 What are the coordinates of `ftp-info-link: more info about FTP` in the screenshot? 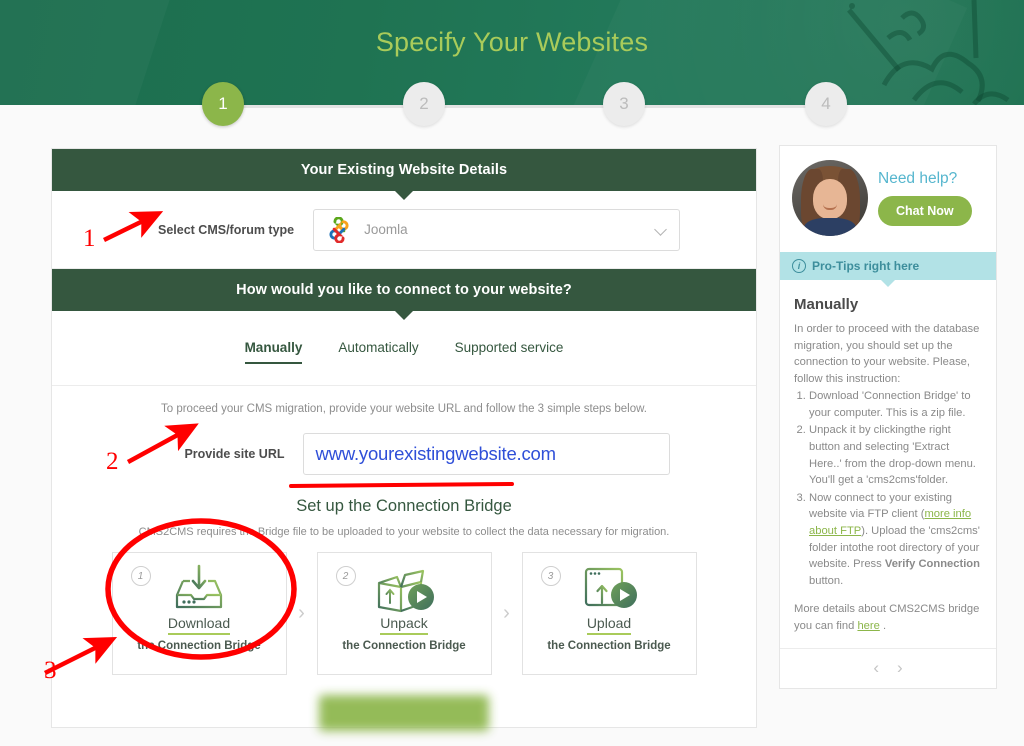 It's located at (890, 522).